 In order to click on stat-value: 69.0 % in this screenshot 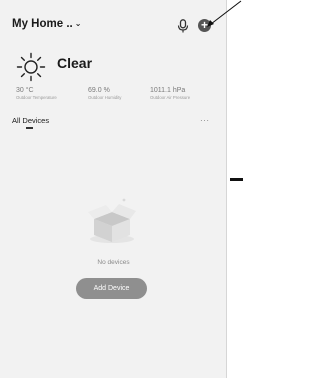, I will do `click(99, 90)`.